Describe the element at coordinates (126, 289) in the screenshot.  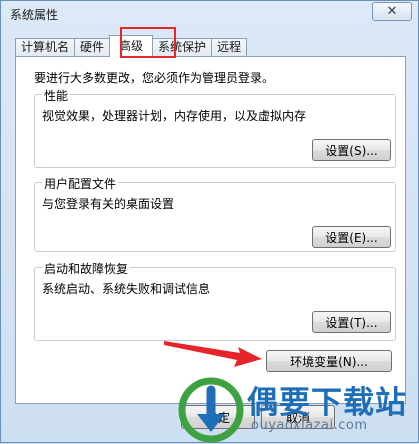
I see `startup-recovery-desc: 系统启动、系统失败和调试信息` at that location.